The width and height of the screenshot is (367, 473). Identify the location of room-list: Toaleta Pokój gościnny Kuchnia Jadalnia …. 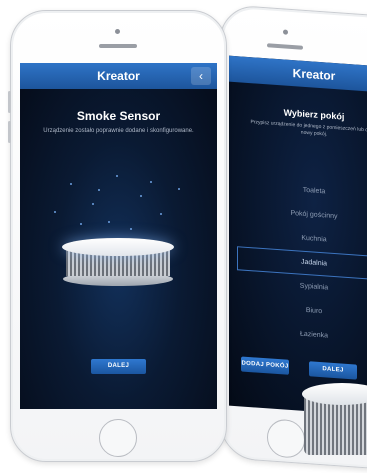
(298, 264).